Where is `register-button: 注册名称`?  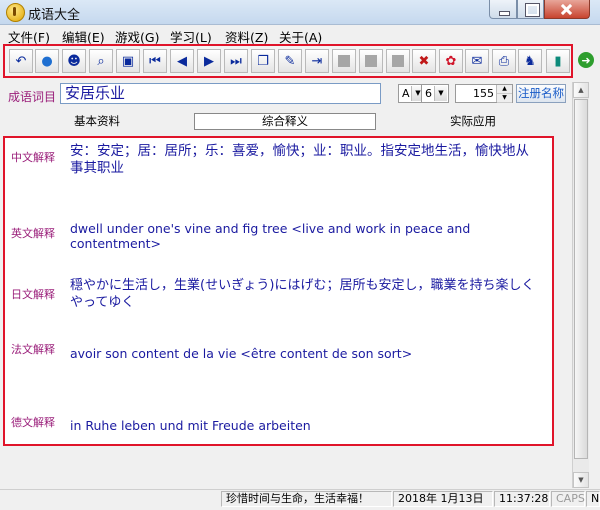
register-button: 注册名称 is located at coordinates (541, 93).